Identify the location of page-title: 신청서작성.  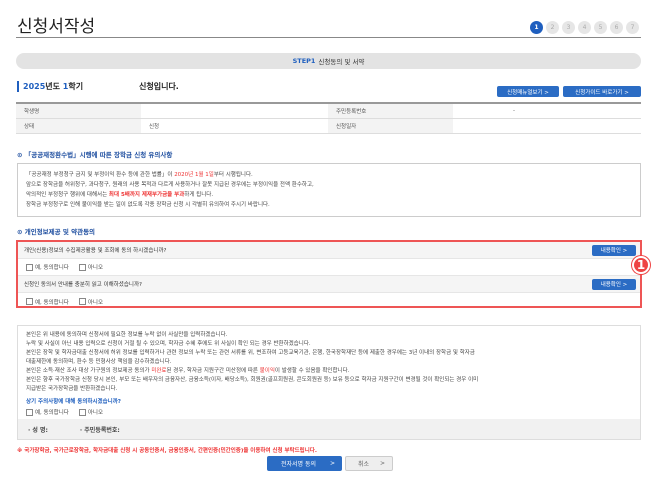
(56, 27).